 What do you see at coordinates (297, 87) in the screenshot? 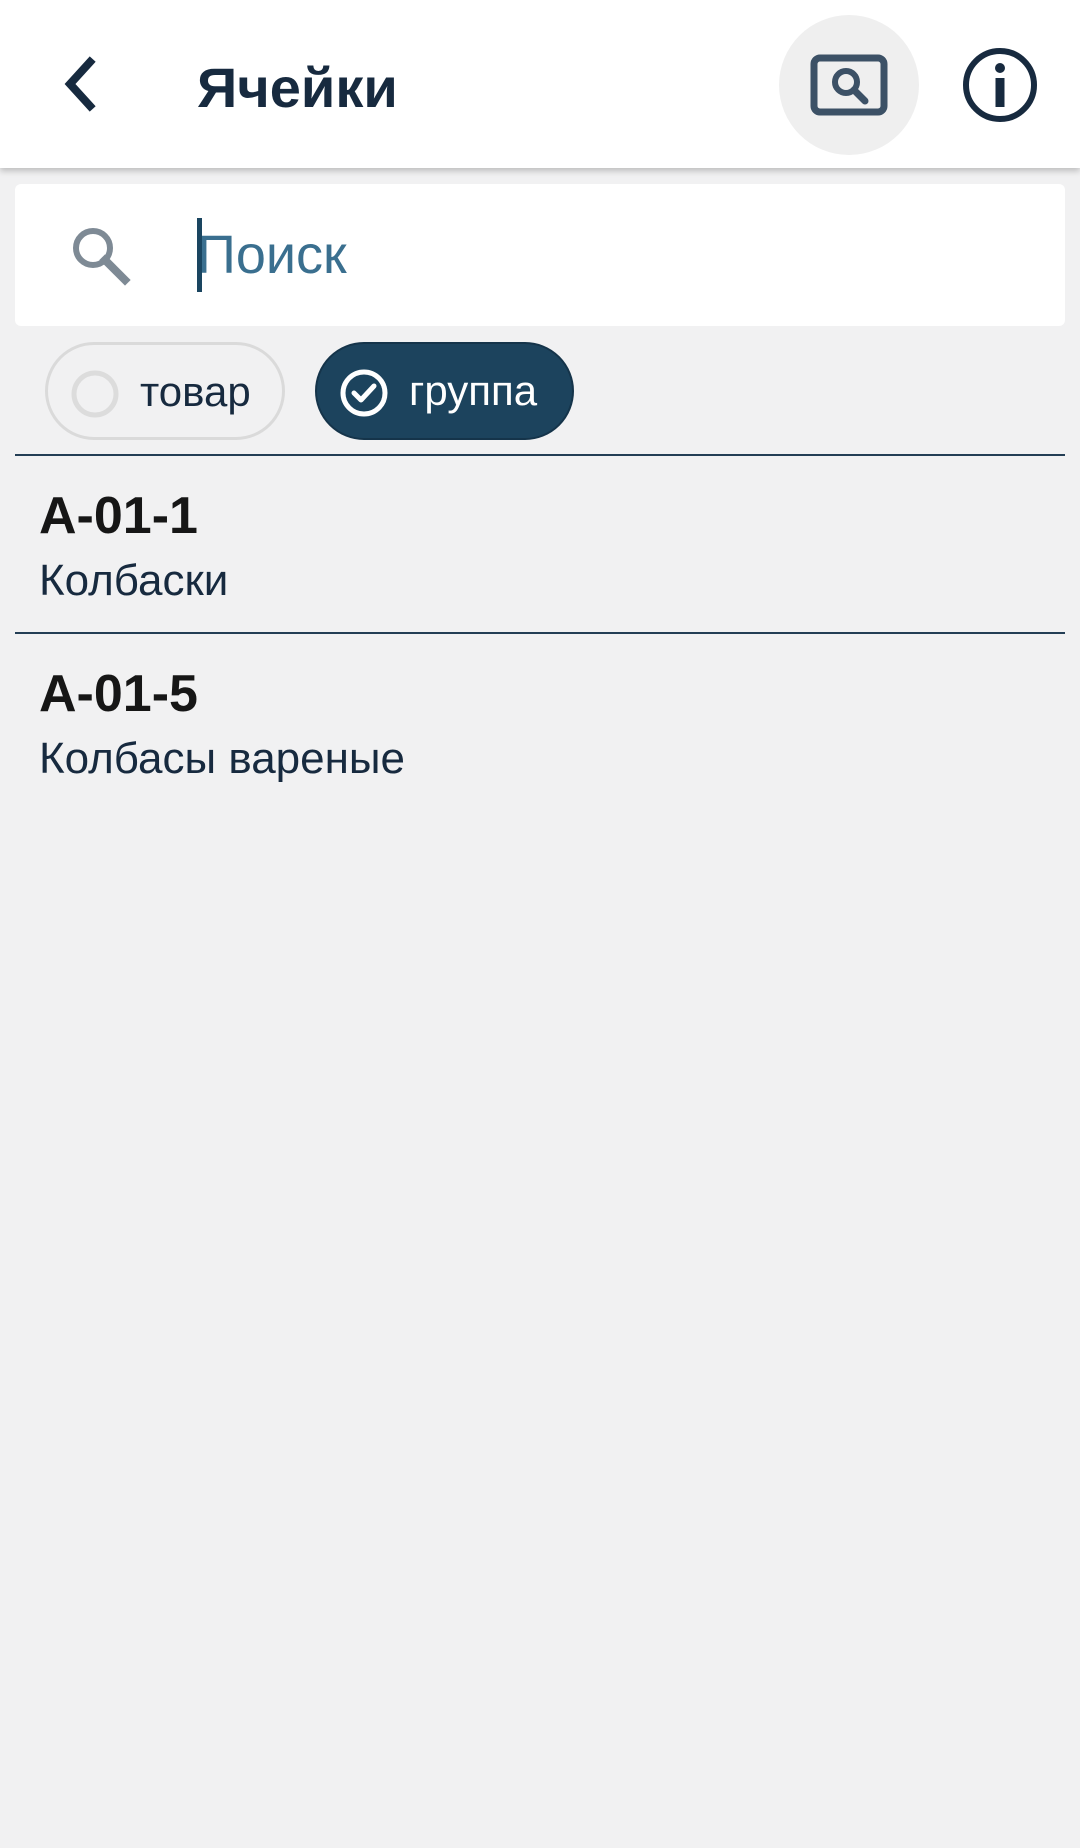
I see `page-title: Ячейки` at bounding box center [297, 87].